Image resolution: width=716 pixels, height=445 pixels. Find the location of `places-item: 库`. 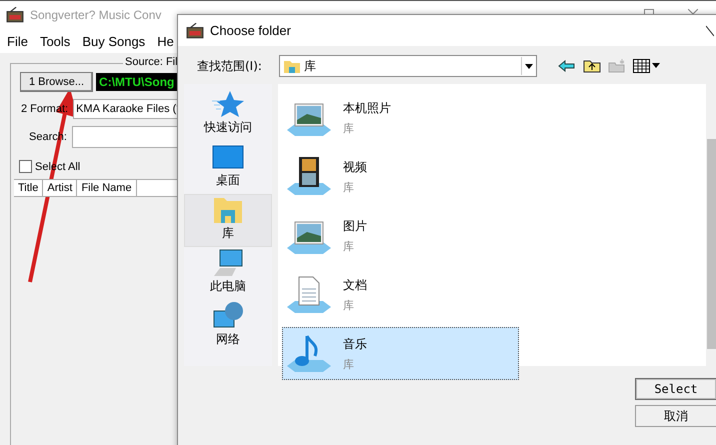

places-item: 库 is located at coordinates (228, 220).